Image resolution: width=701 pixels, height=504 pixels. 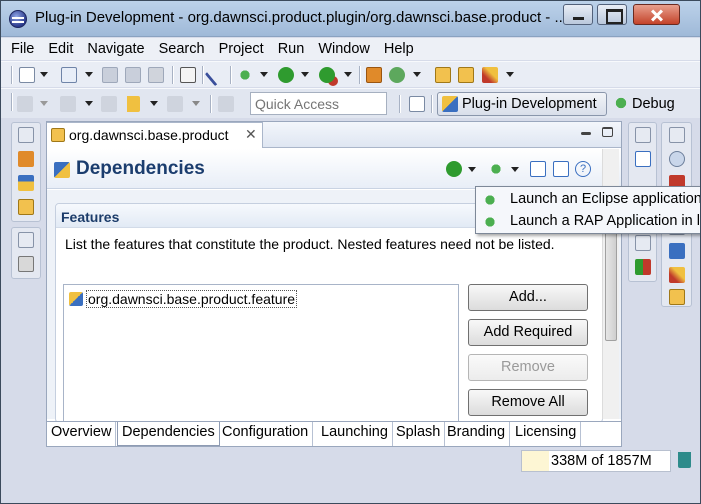 I want to click on new-icon, so click(x=27, y=75).